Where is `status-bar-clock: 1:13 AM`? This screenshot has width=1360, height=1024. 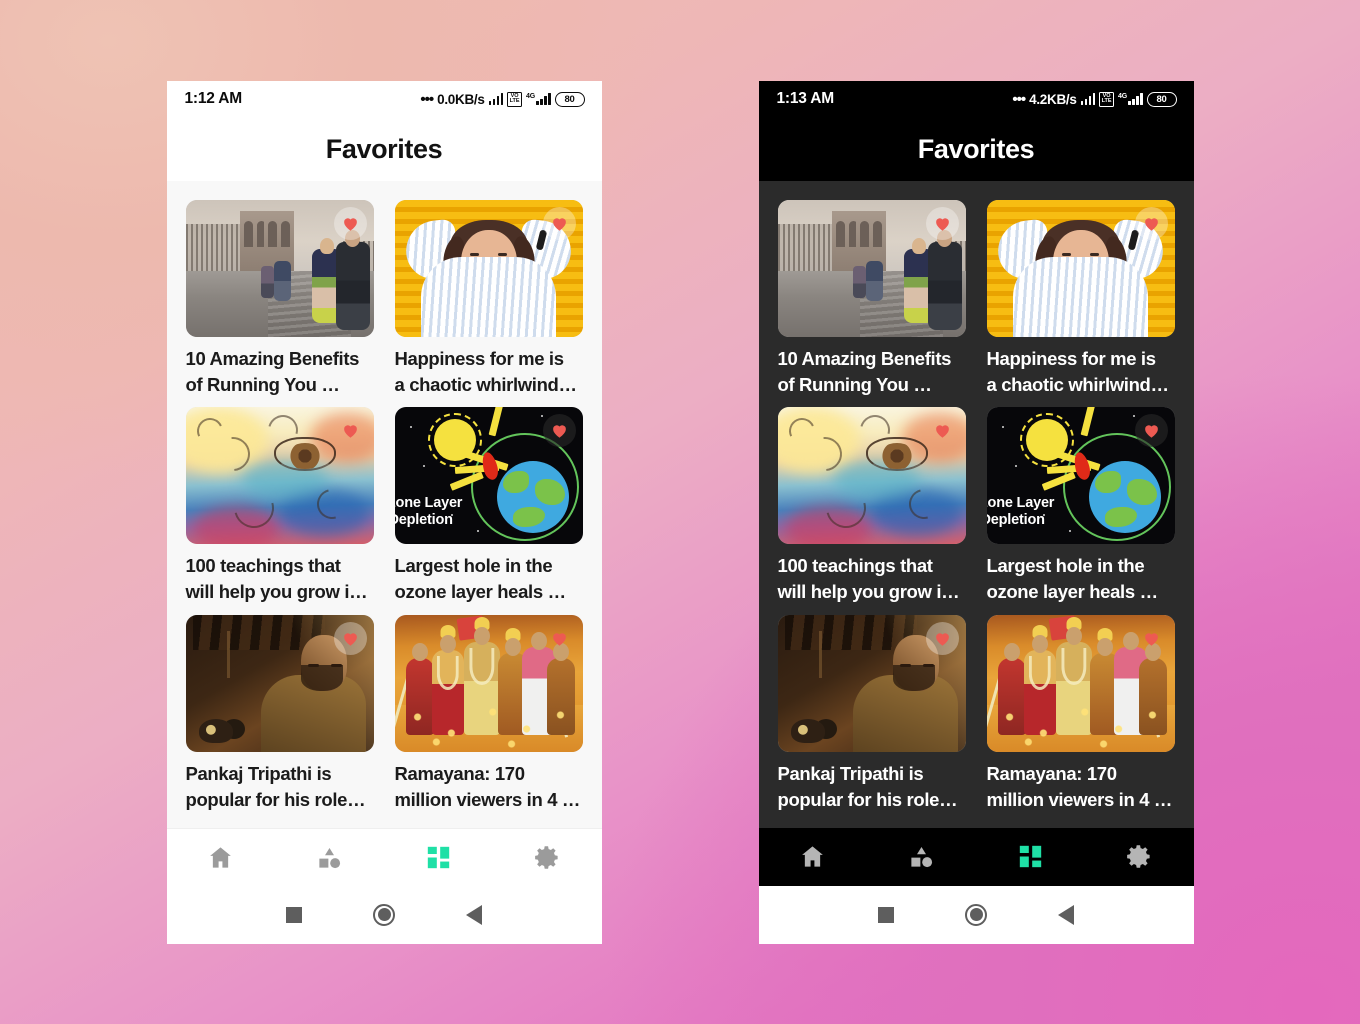 status-bar-clock: 1:13 AM is located at coordinates (805, 98).